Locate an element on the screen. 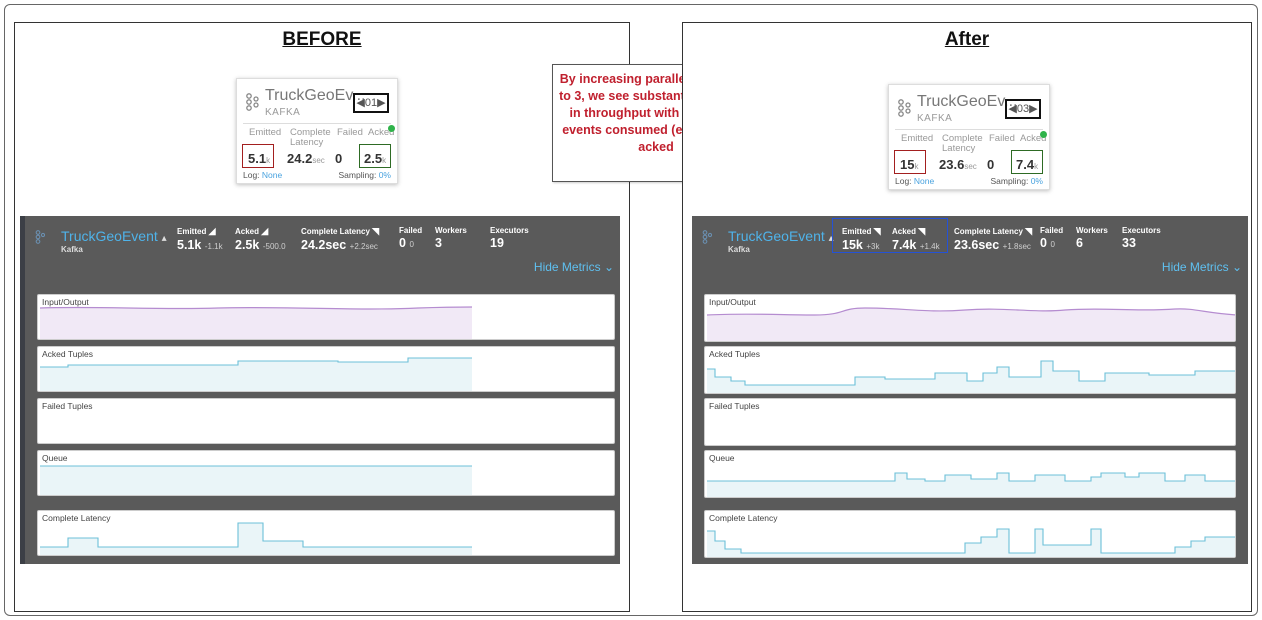 Image resolution: width=1262 pixels, height=620 pixels. parallelism-value: 03 is located at coordinates (1023, 109).